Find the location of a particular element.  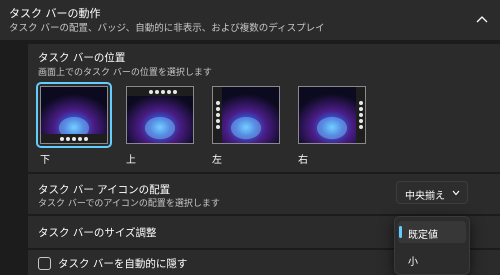

alignment-dropdown: 中央揃え is located at coordinates (432, 192).